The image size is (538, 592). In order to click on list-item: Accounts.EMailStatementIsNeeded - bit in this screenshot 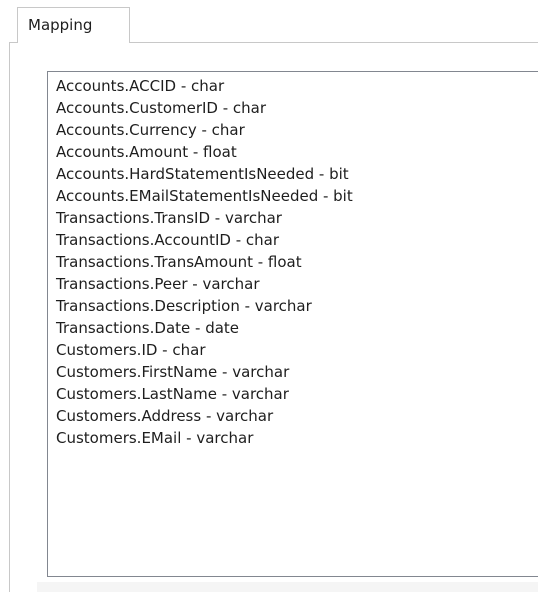, I will do `click(297, 196)`.